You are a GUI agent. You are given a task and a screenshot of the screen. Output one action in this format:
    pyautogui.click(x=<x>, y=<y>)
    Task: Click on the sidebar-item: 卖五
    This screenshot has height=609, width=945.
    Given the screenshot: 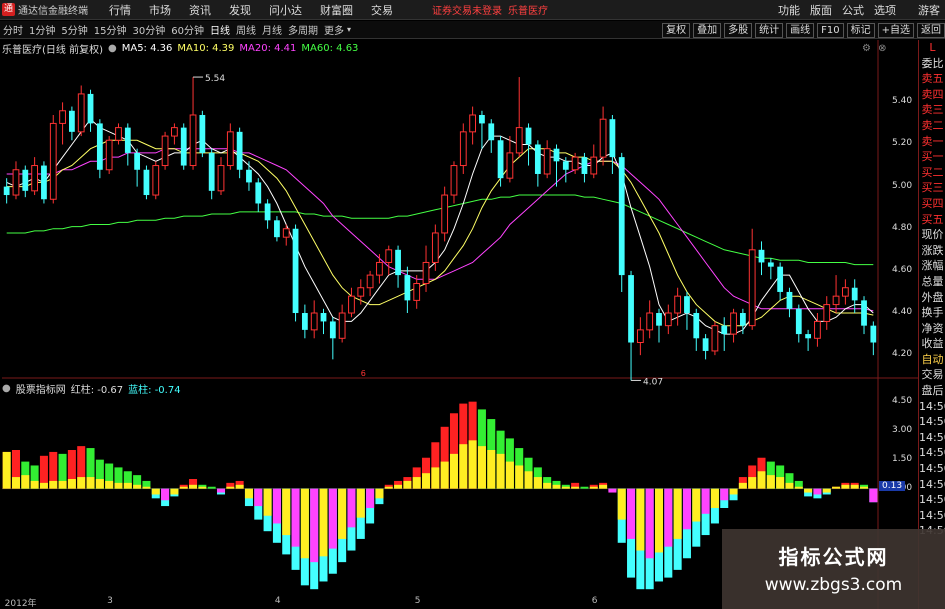 What is the action you would take?
    pyautogui.click(x=932, y=79)
    